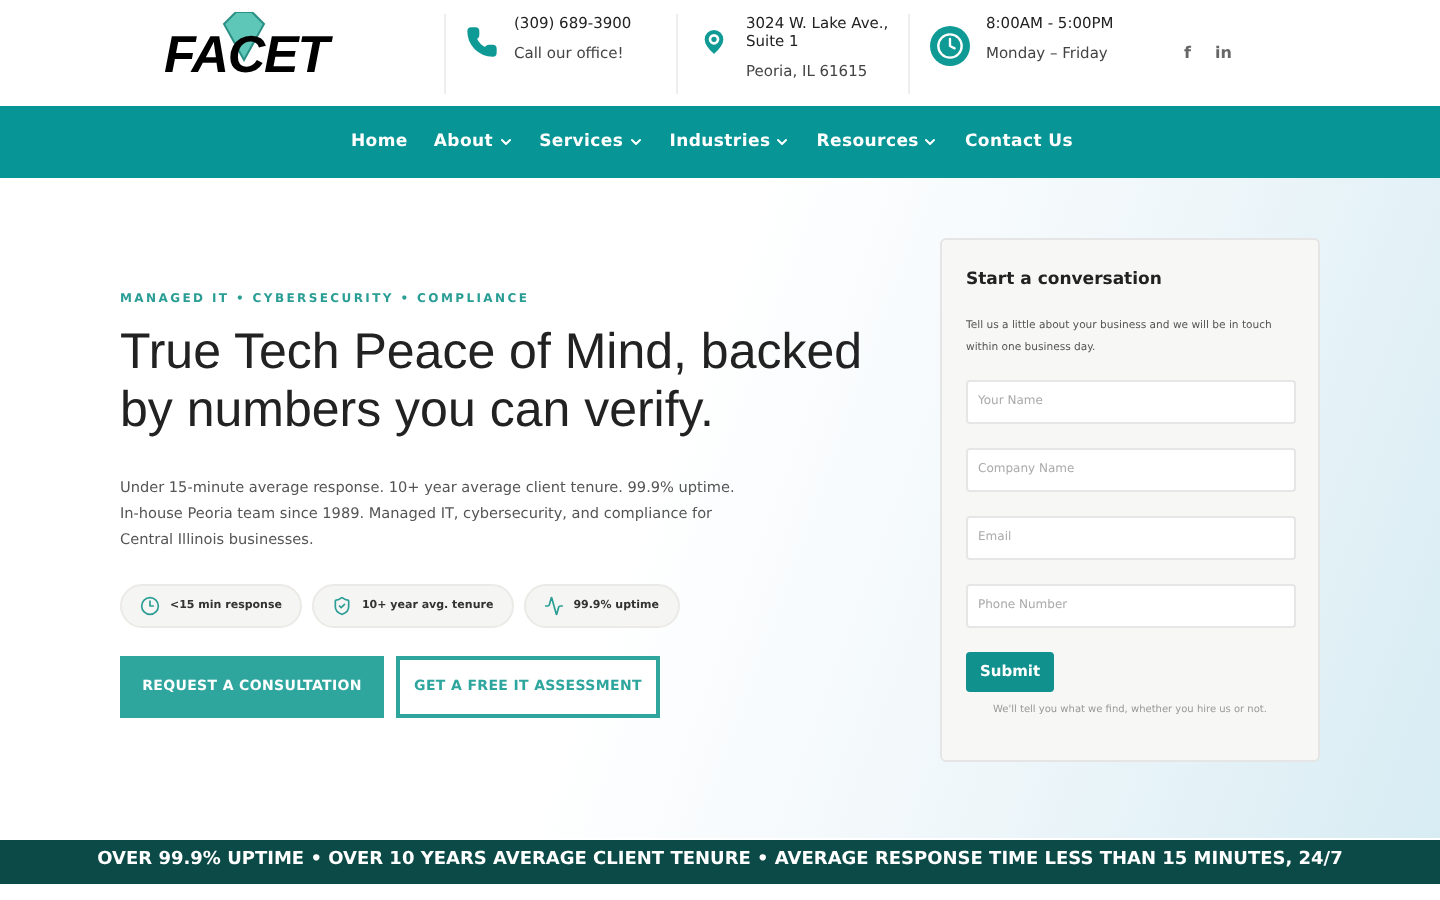 The image size is (1440, 900). I want to click on nav-link: Home, so click(379, 142).